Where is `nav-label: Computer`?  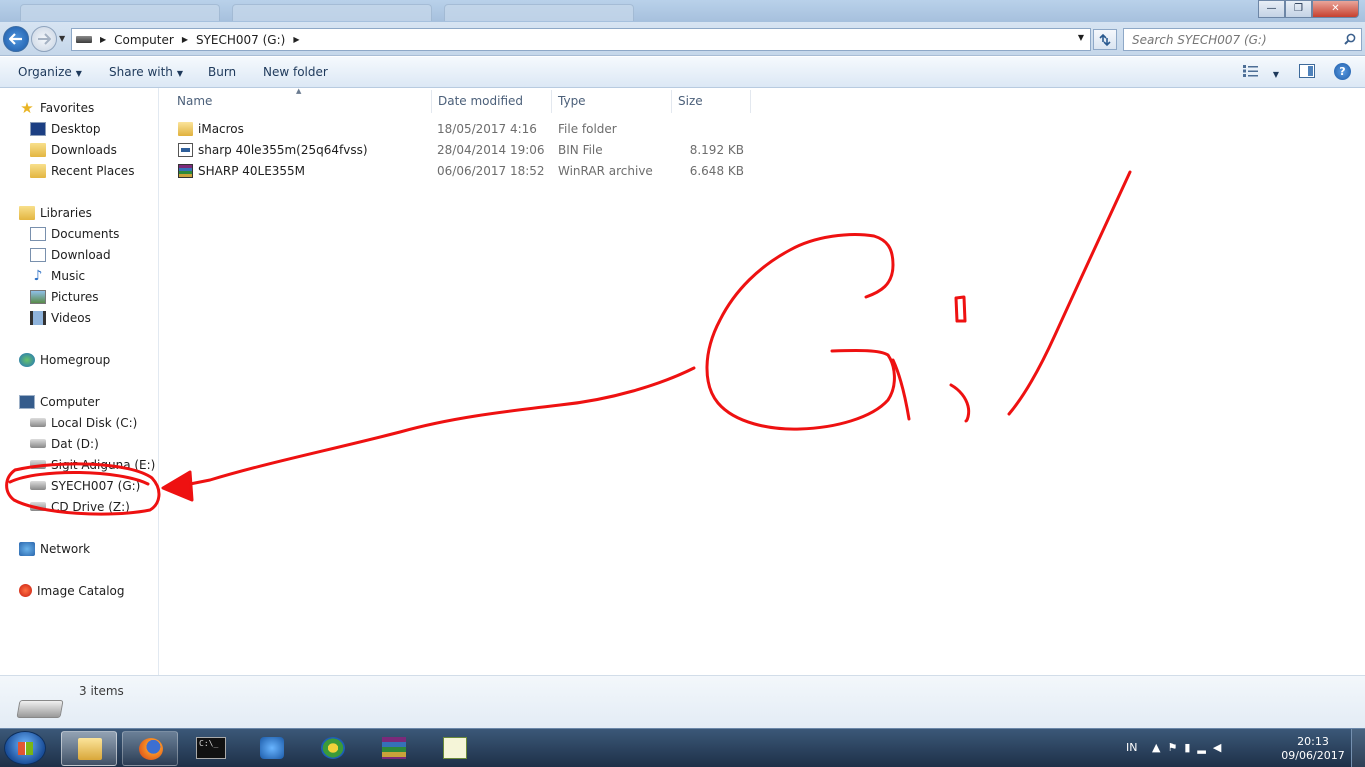 nav-label: Computer is located at coordinates (70, 401).